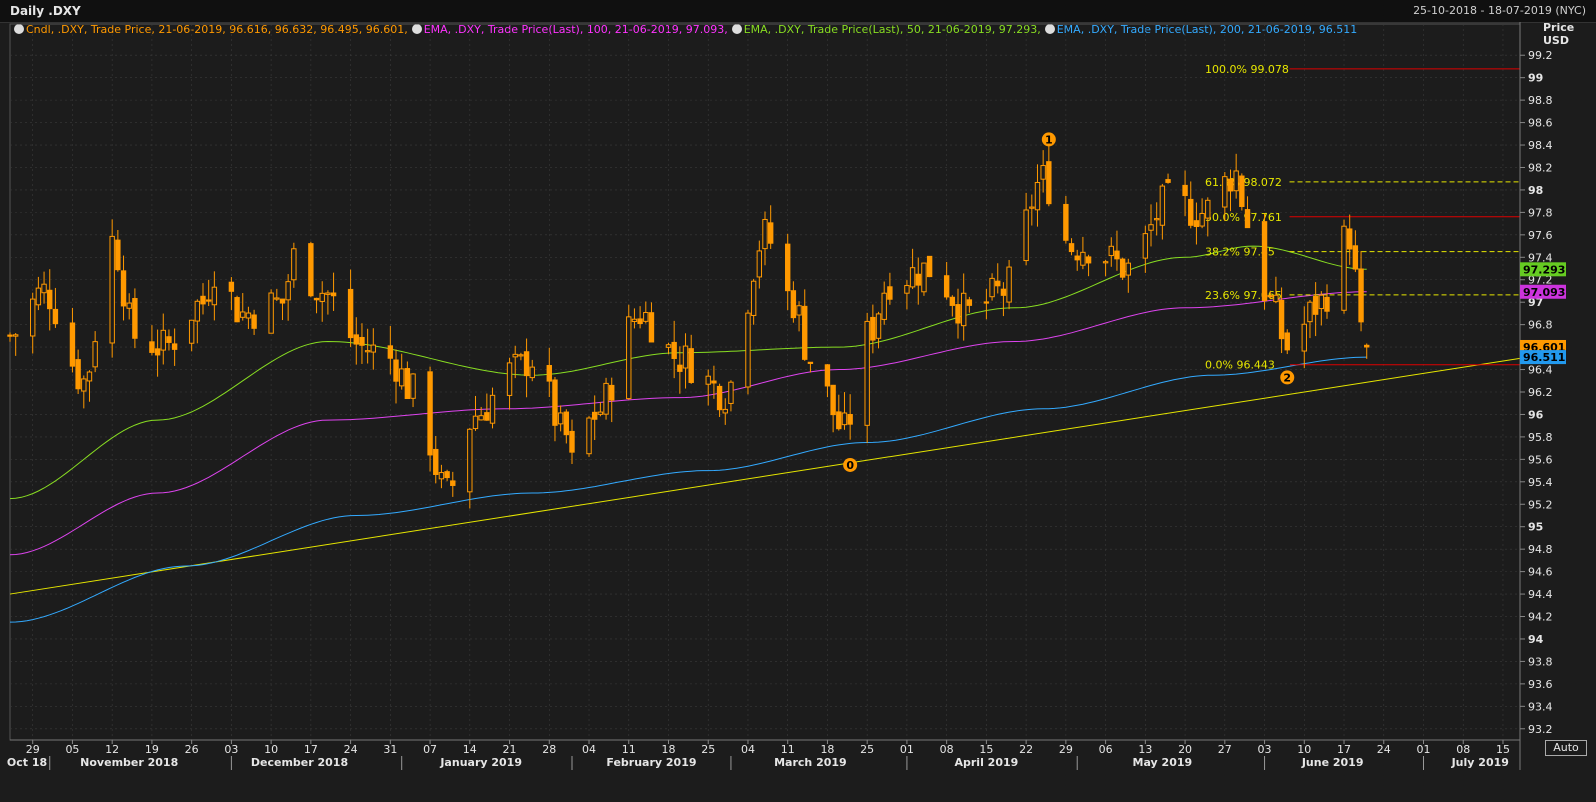  What do you see at coordinates (1243, 217) in the screenshot?
I see `fib-label: 50.0% 97.761` at bounding box center [1243, 217].